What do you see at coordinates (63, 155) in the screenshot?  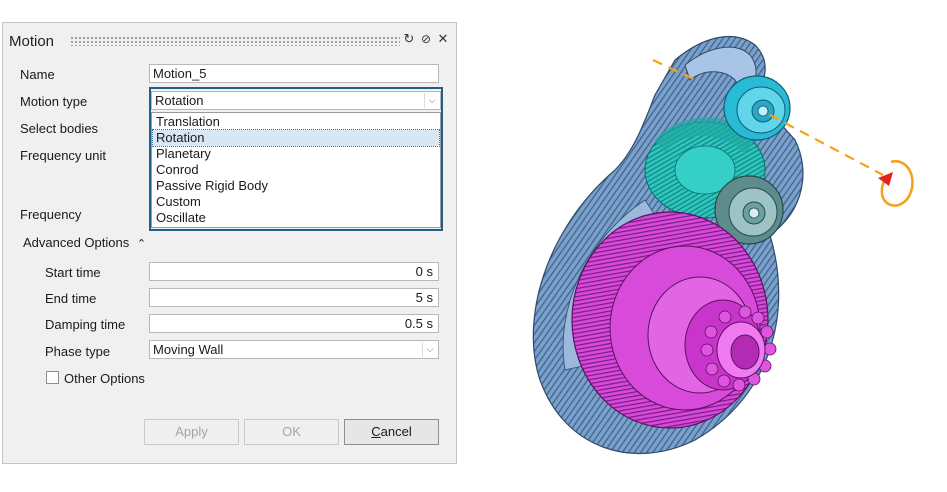 I see `frequency-unit-label: Frequency unit` at bounding box center [63, 155].